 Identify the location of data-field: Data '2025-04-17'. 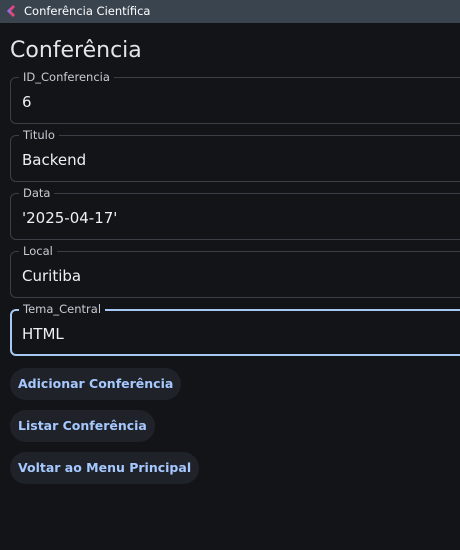
(235, 212).